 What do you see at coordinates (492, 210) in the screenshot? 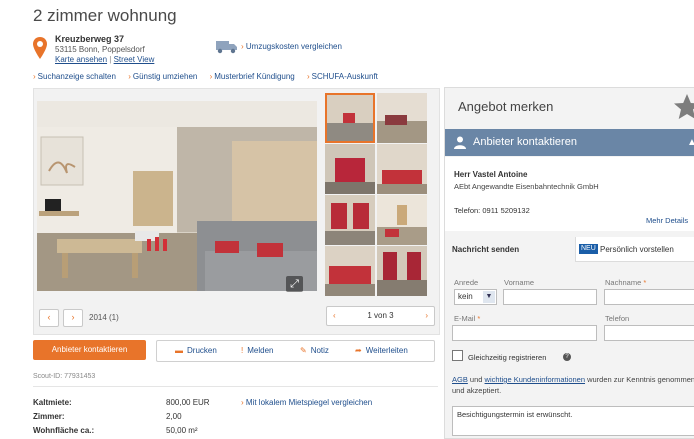
I see `contact-phone: Telefon: 0911 5209132` at bounding box center [492, 210].